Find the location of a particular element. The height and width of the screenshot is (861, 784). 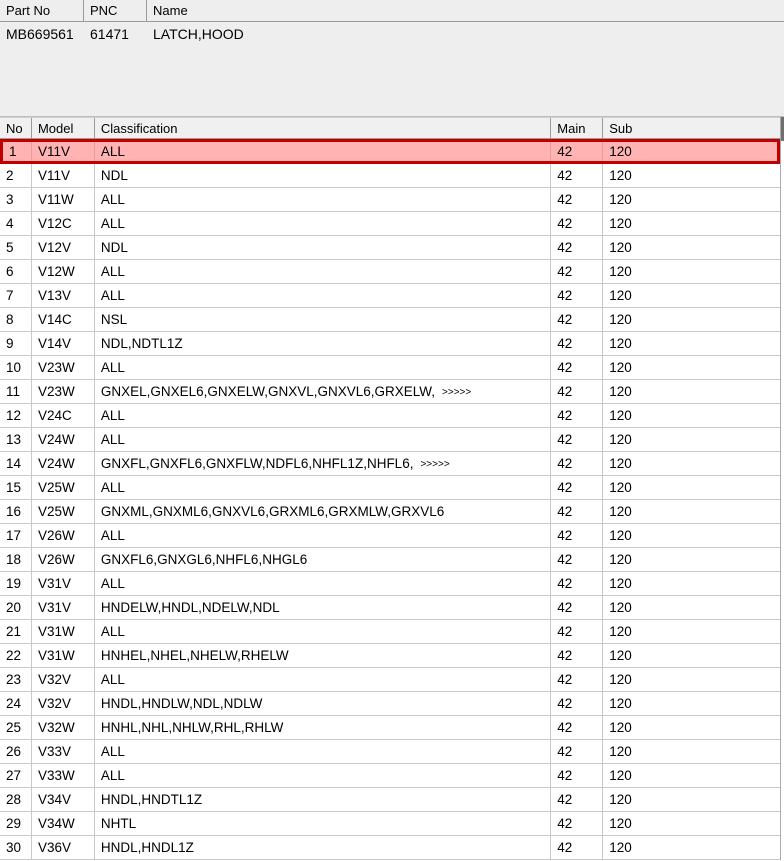

pnc-value: 61471 is located at coordinates (109, 34).